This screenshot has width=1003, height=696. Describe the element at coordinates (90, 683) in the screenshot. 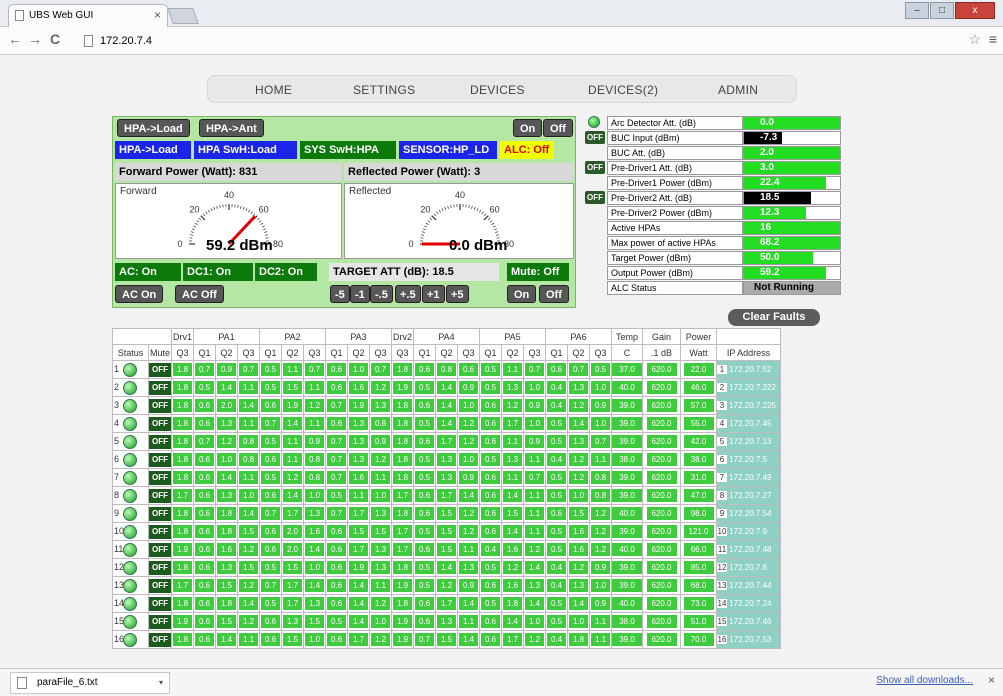

I see `download-item: paraFile_6.txt ▾` at that location.